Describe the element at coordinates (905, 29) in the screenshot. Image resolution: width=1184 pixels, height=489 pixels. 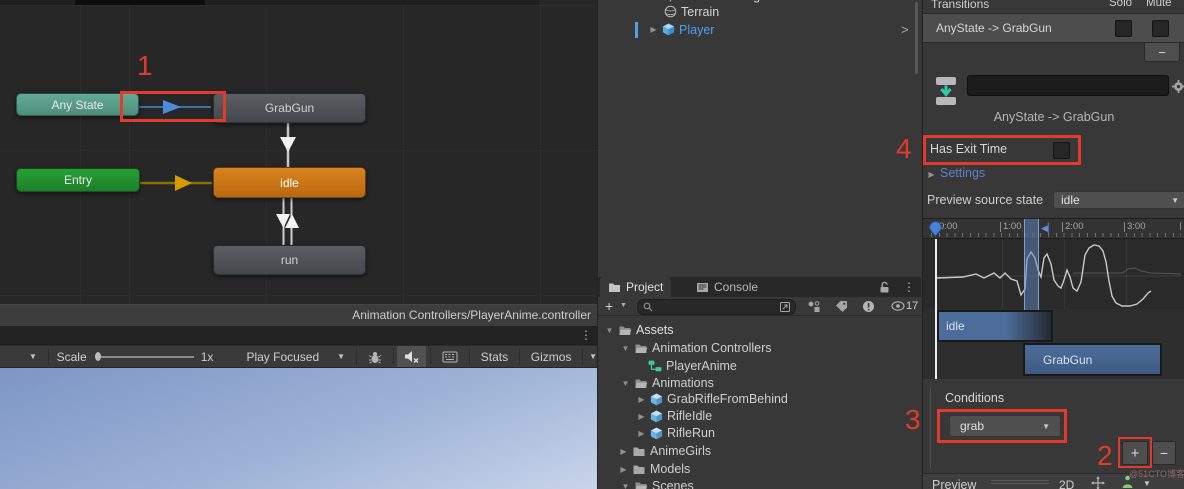
I see `prefab-chevron-icon: >` at that location.